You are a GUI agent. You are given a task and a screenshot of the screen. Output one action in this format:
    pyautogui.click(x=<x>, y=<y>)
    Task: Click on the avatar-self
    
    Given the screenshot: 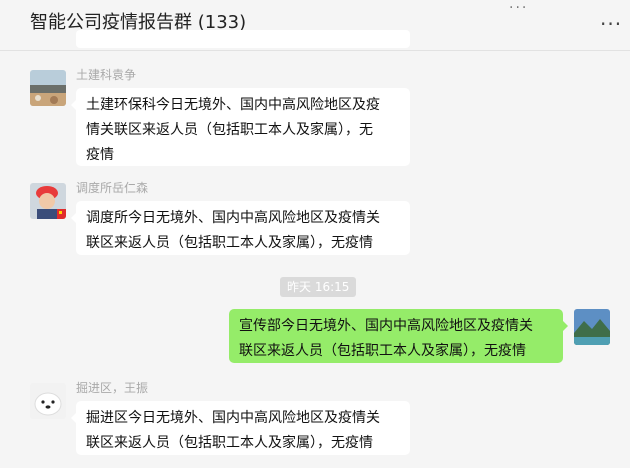 What is the action you would take?
    pyautogui.click(x=592, y=327)
    